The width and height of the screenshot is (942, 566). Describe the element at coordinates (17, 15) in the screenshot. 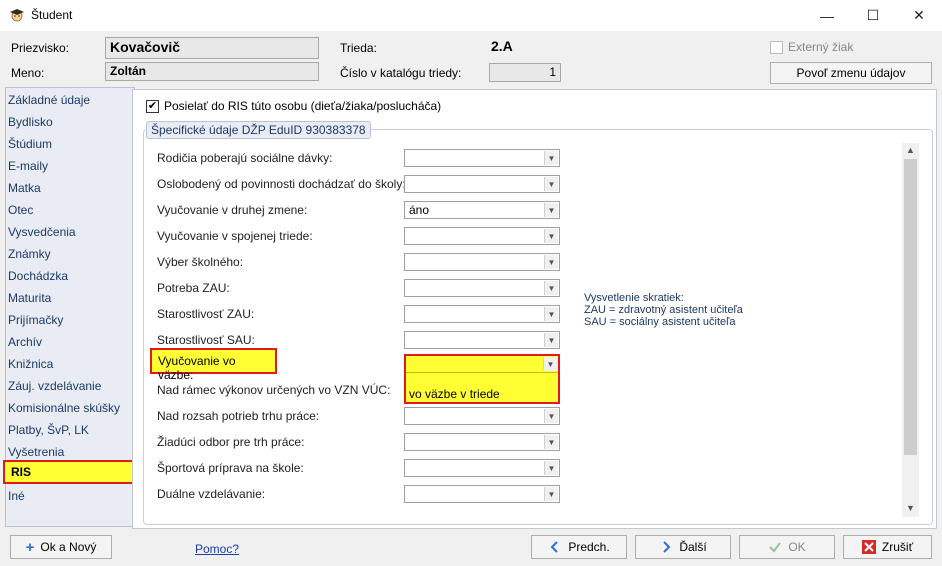

I see `student-app-icon` at that location.